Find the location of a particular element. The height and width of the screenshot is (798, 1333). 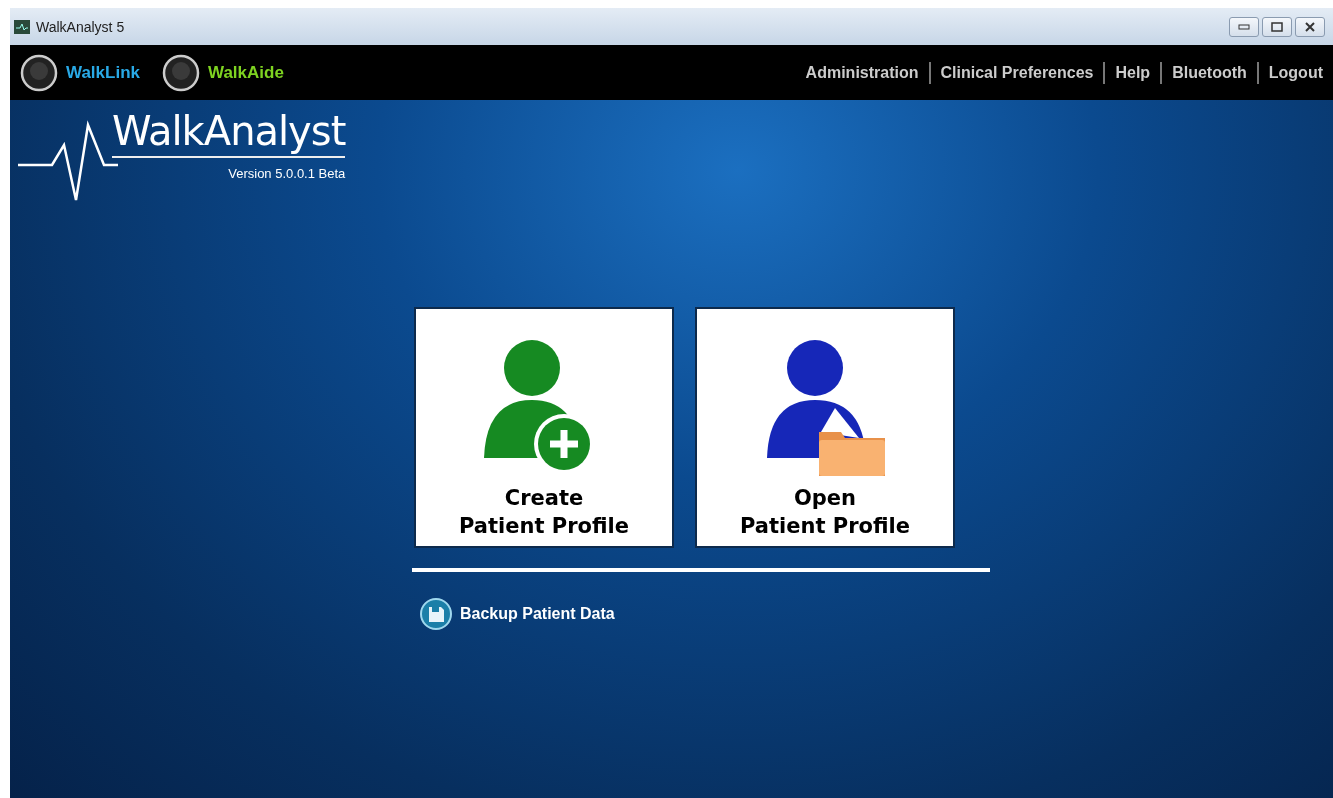

device-label: WalkLink is located at coordinates (103, 72).